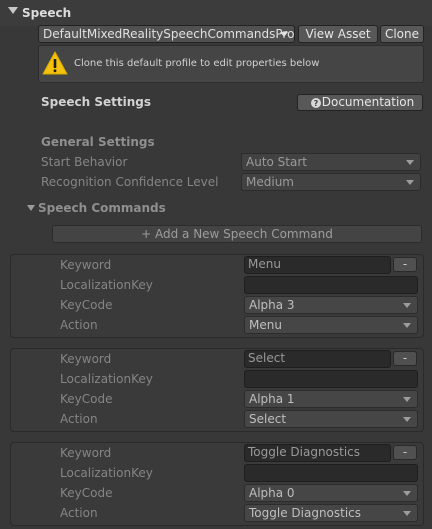  I want to click on keyword-field: Toggle Diagnostics, so click(317, 453).